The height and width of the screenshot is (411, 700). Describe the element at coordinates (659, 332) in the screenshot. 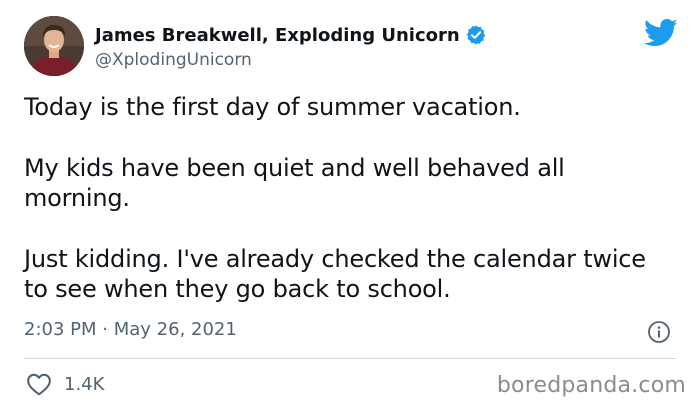

I see `info-icon` at that location.